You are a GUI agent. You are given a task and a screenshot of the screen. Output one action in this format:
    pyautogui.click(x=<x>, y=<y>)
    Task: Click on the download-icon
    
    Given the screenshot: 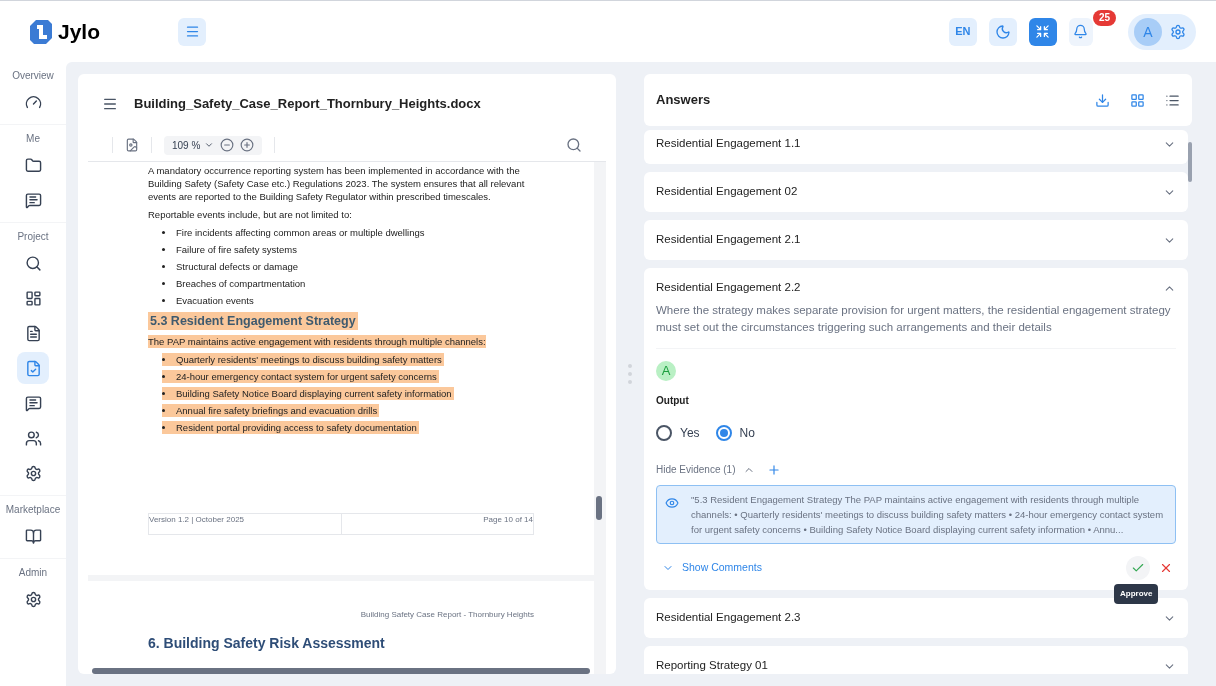 What is the action you would take?
    pyautogui.click(x=1102, y=100)
    